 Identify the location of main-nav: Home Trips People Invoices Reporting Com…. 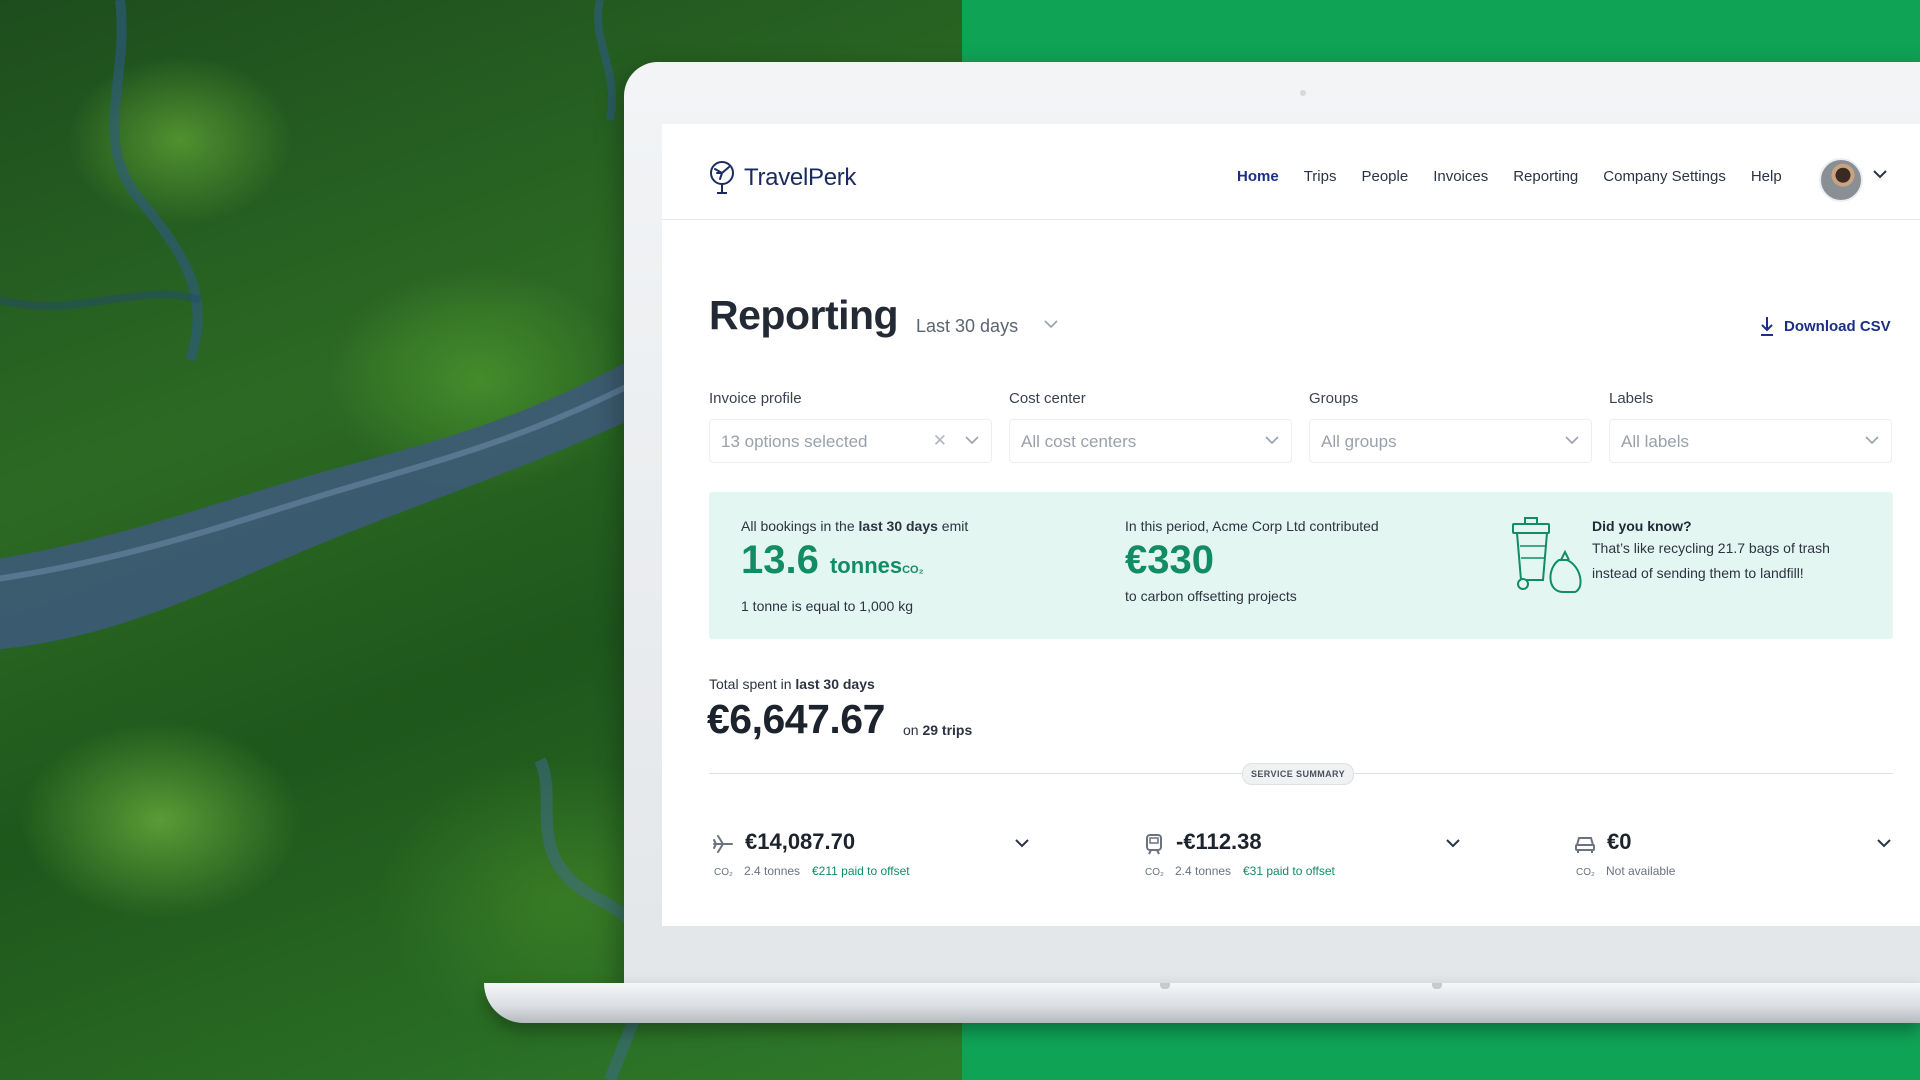
(1522, 176).